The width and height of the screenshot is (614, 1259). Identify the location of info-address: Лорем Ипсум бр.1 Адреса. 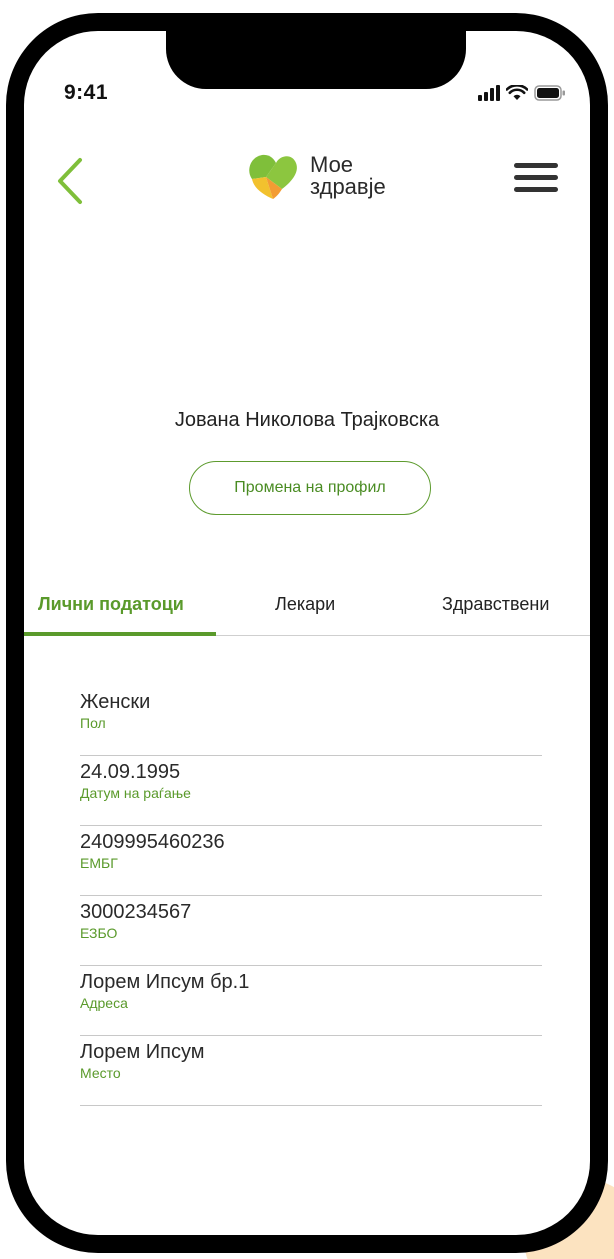
(311, 1001).